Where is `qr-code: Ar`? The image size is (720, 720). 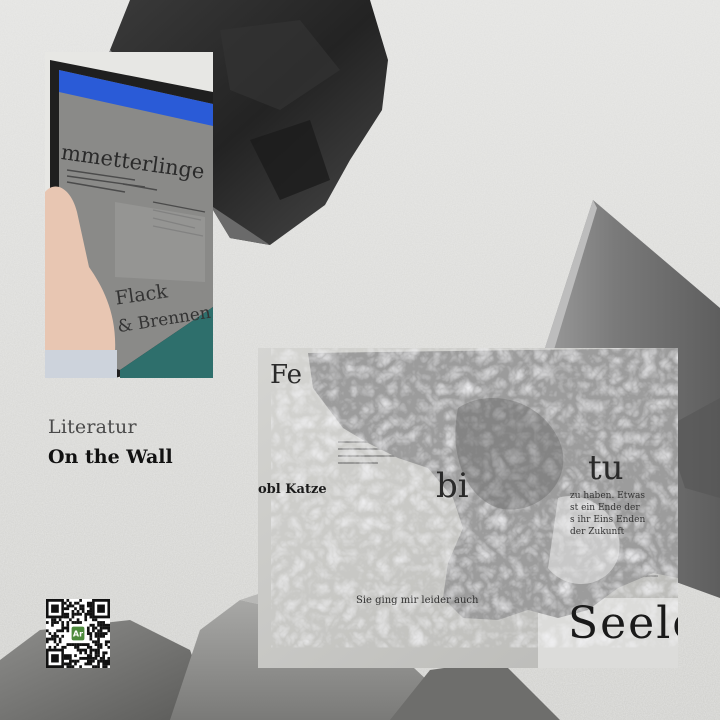 qr-code: Ar is located at coordinates (78, 633).